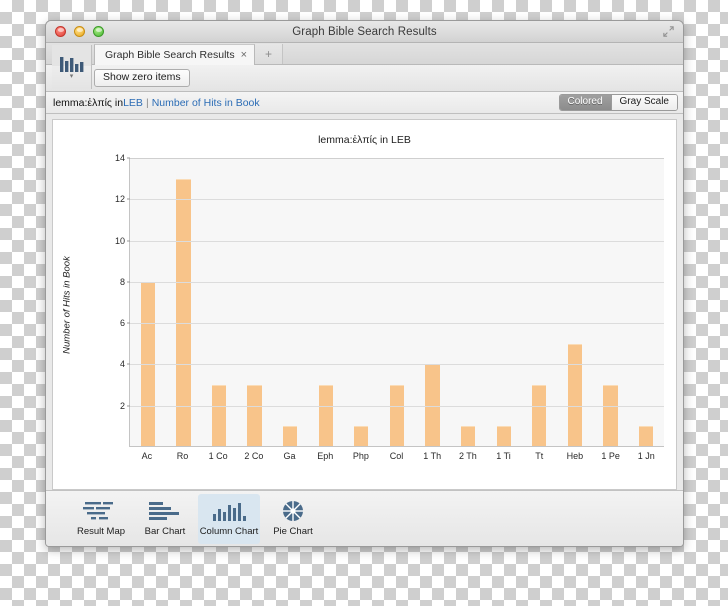  I want to click on close-window-button, so click(60, 31).